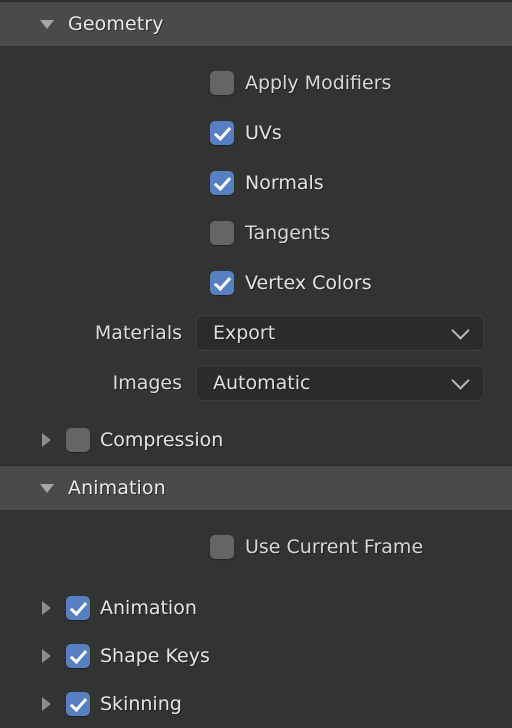 The image size is (512, 728). What do you see at coordinates (222, 283) in the screenshot?
I see `checkbox-vertex-colors` at bounding box center [222, 283].